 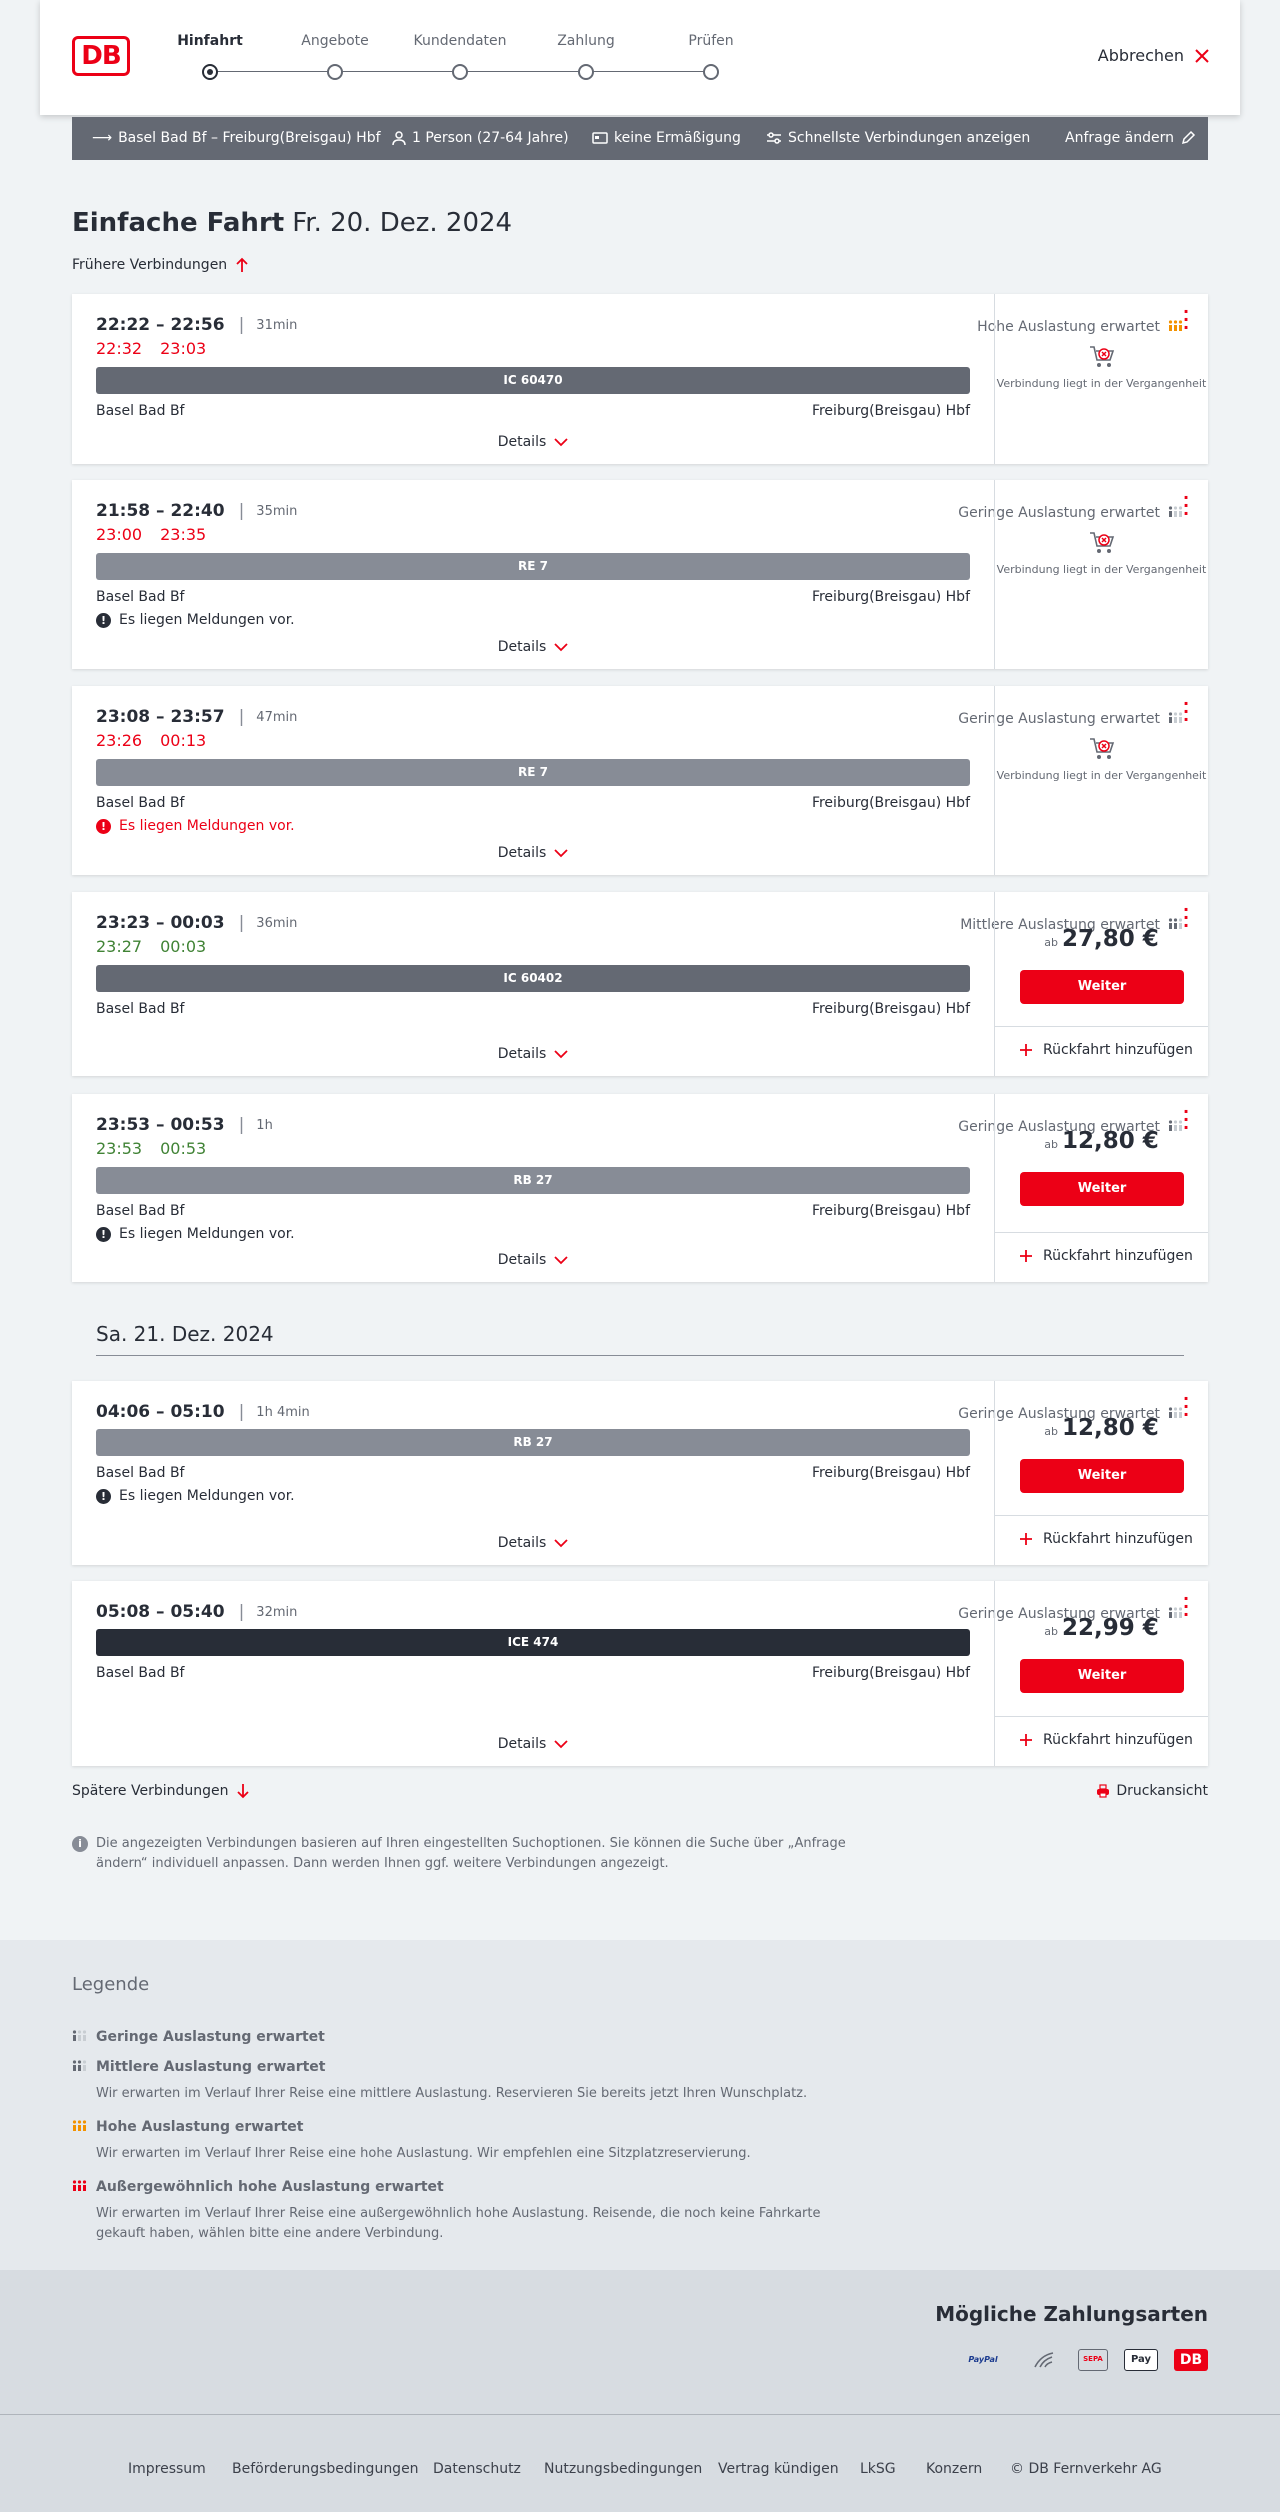 I want to click on train-bar: ICE 474, so click(x=533, y=1642).